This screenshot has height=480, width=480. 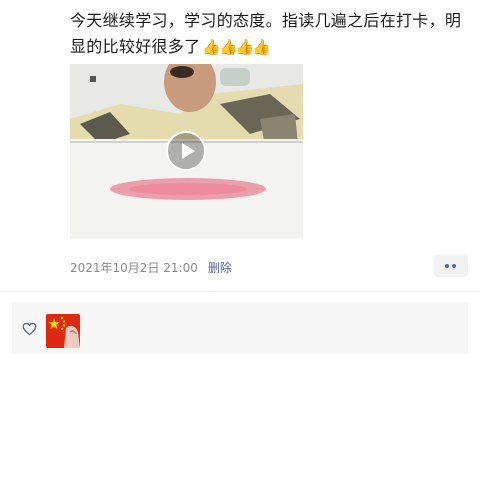 I want to click on heart-outline-icon, so click(x=29, y=329).